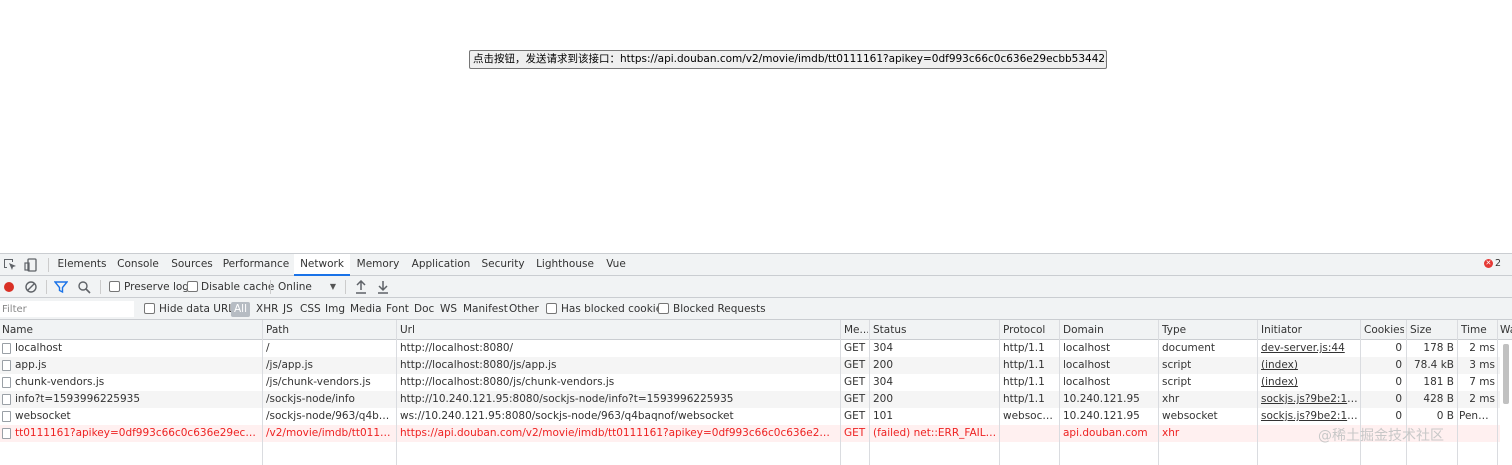  I want to click on error-count-indicator: ✕ 2, so click(1492, 263).